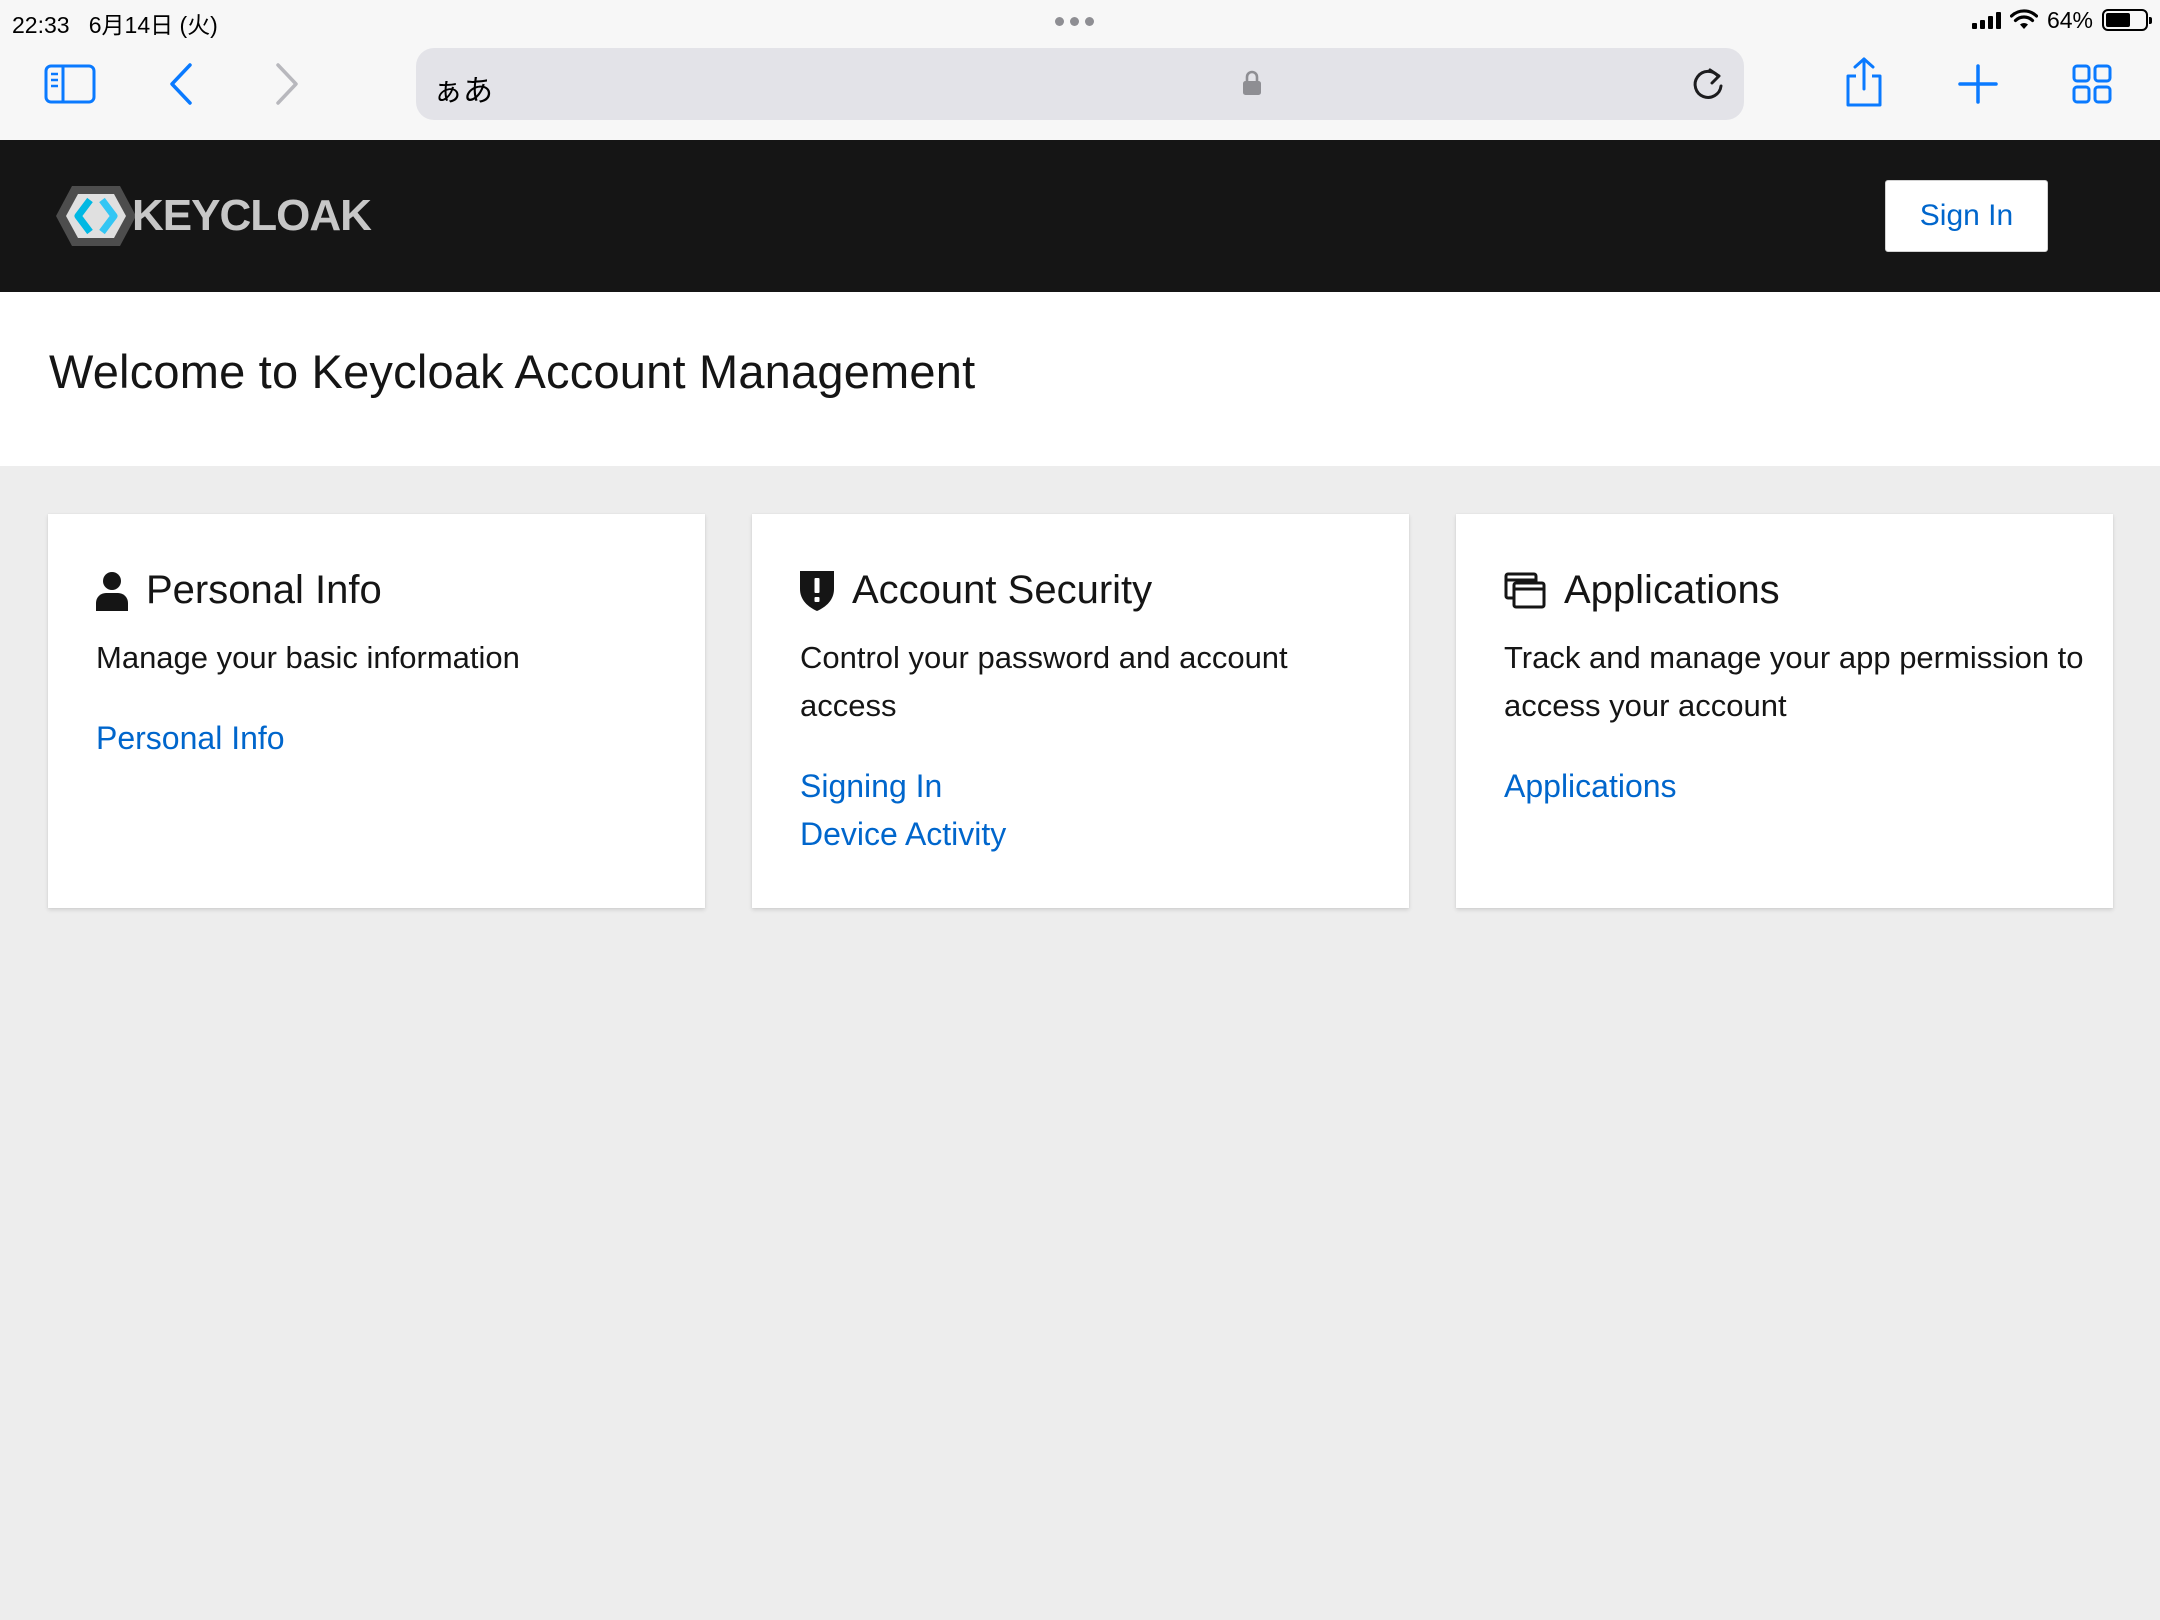 This screenshot has width=2160, height=1620. What do you see at coordinates (287, 84) in the screenshot?
I see `forward-icon` at bounding box center [287, 84].